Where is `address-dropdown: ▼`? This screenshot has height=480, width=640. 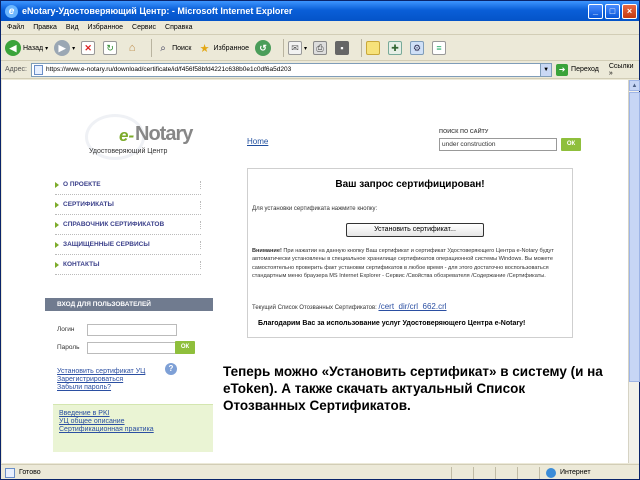 address-dropdown: ▼ is located at coordinates (546, 69).